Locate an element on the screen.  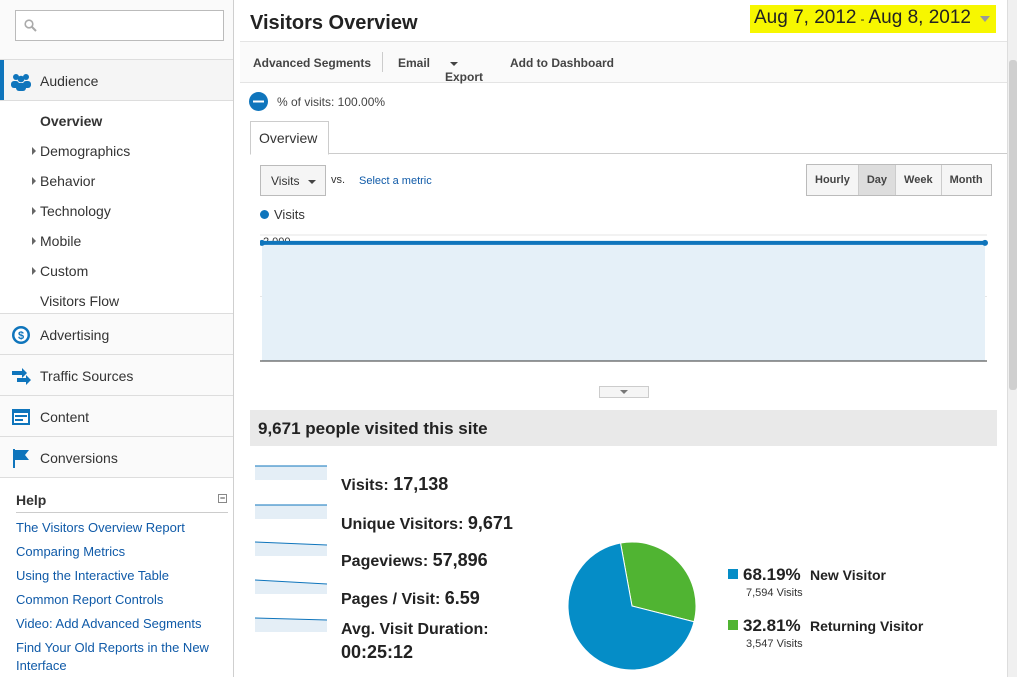
segment-pie-icon is located at coordinates (258, 101).